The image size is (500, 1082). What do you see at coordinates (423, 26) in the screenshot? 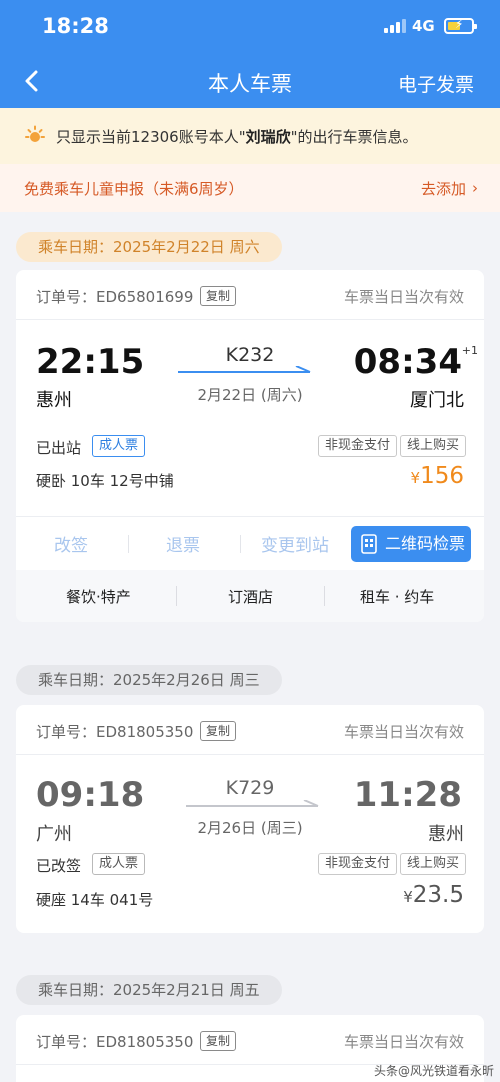
I see `network-type: 4G` at bounding box center [423, 26].